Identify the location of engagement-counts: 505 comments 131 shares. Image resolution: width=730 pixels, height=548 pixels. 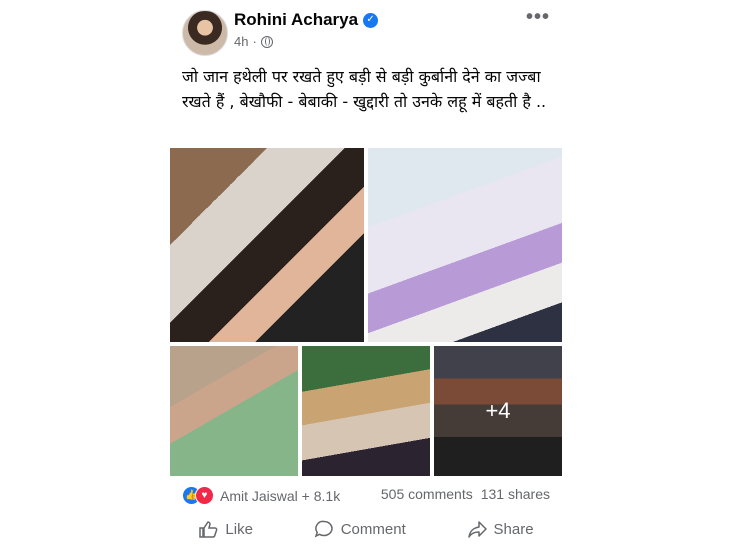
(465, 494).